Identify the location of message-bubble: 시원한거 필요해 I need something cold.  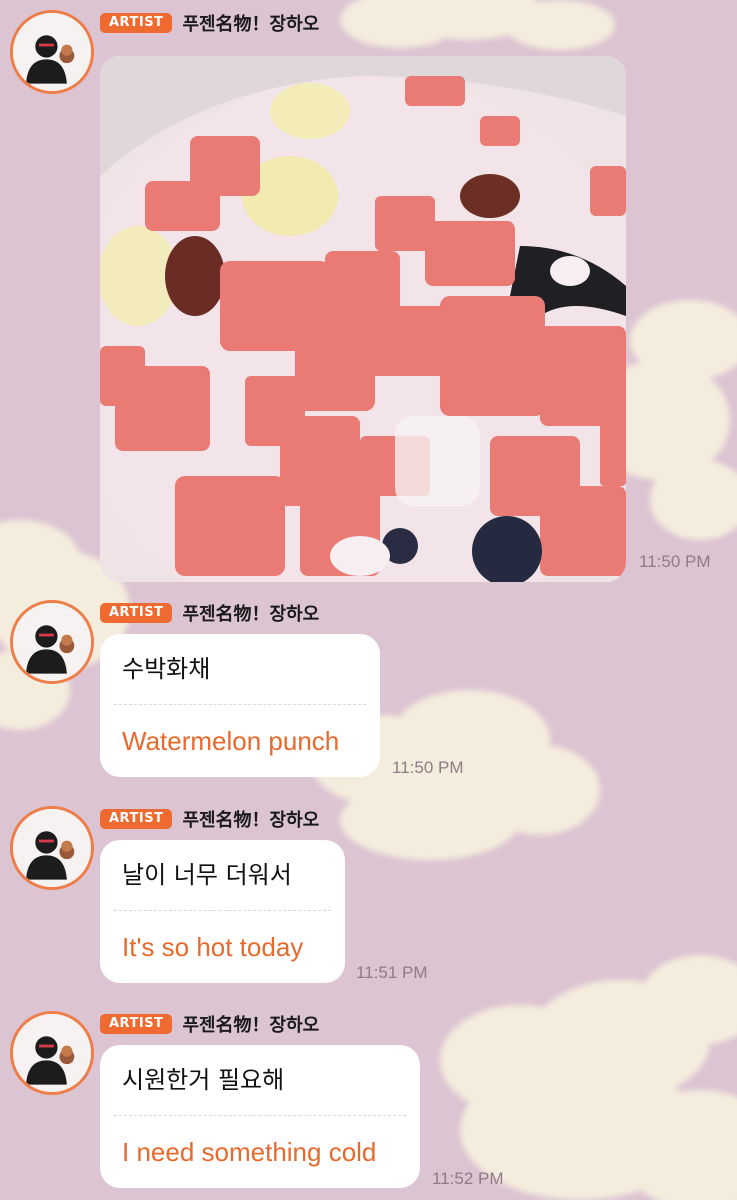
(260, 1116).